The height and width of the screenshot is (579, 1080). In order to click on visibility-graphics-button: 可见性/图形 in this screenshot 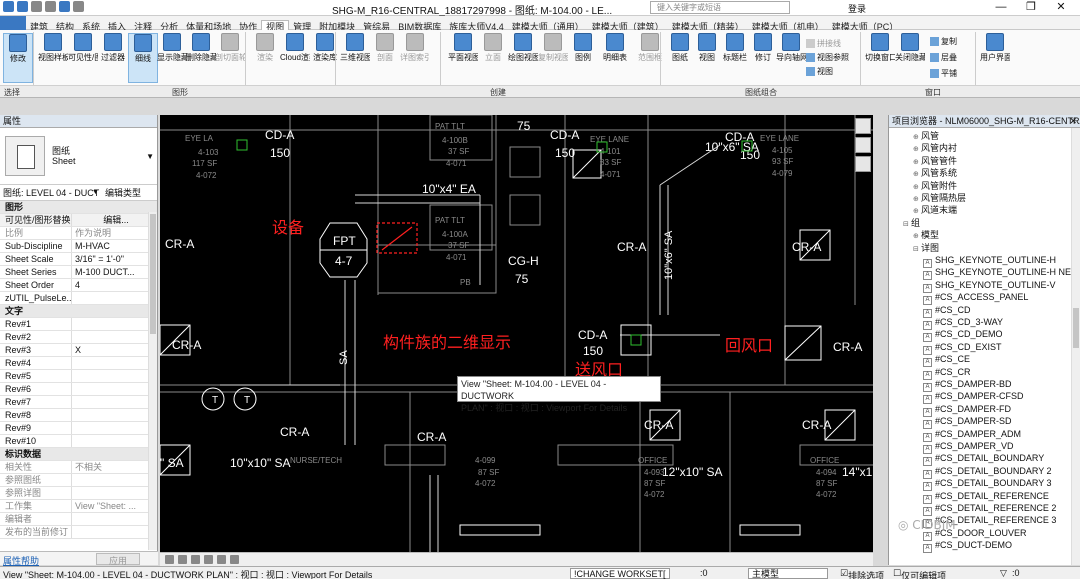, I will do `click(83, 58)`.